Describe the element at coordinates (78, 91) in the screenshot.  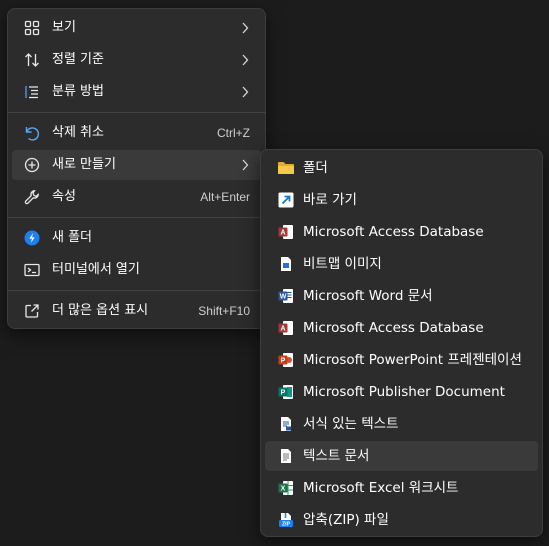
I see `menu-item-label: 분류 방법` at that location.